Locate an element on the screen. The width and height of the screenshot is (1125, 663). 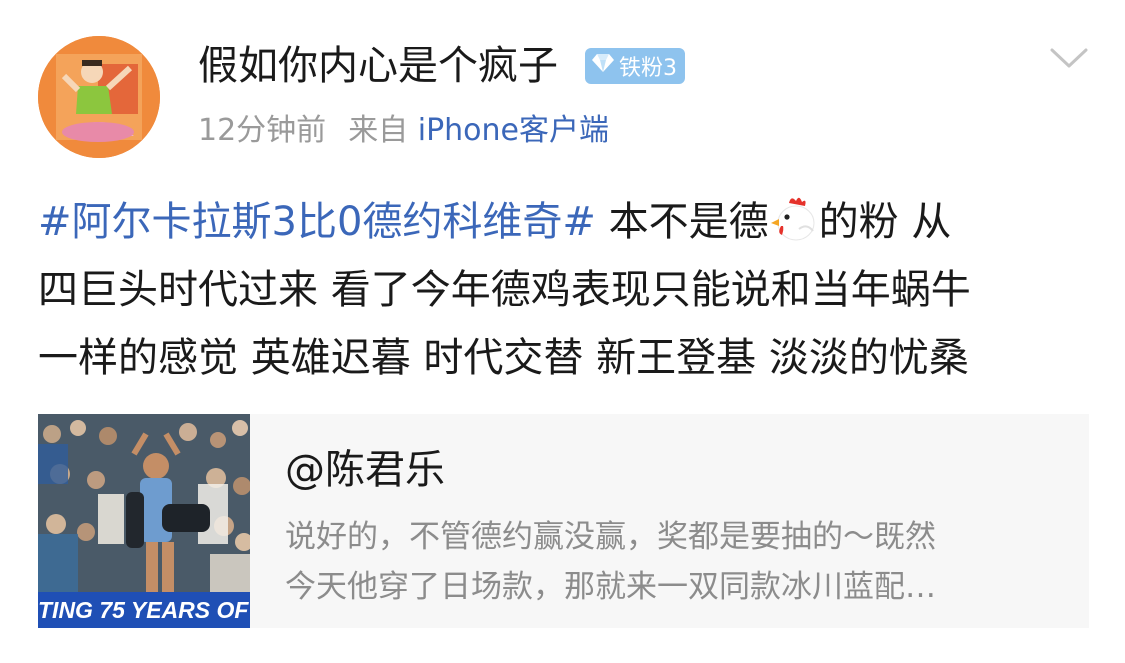
fan-badge: 铁粉3 is located at coordinates (635, 66).